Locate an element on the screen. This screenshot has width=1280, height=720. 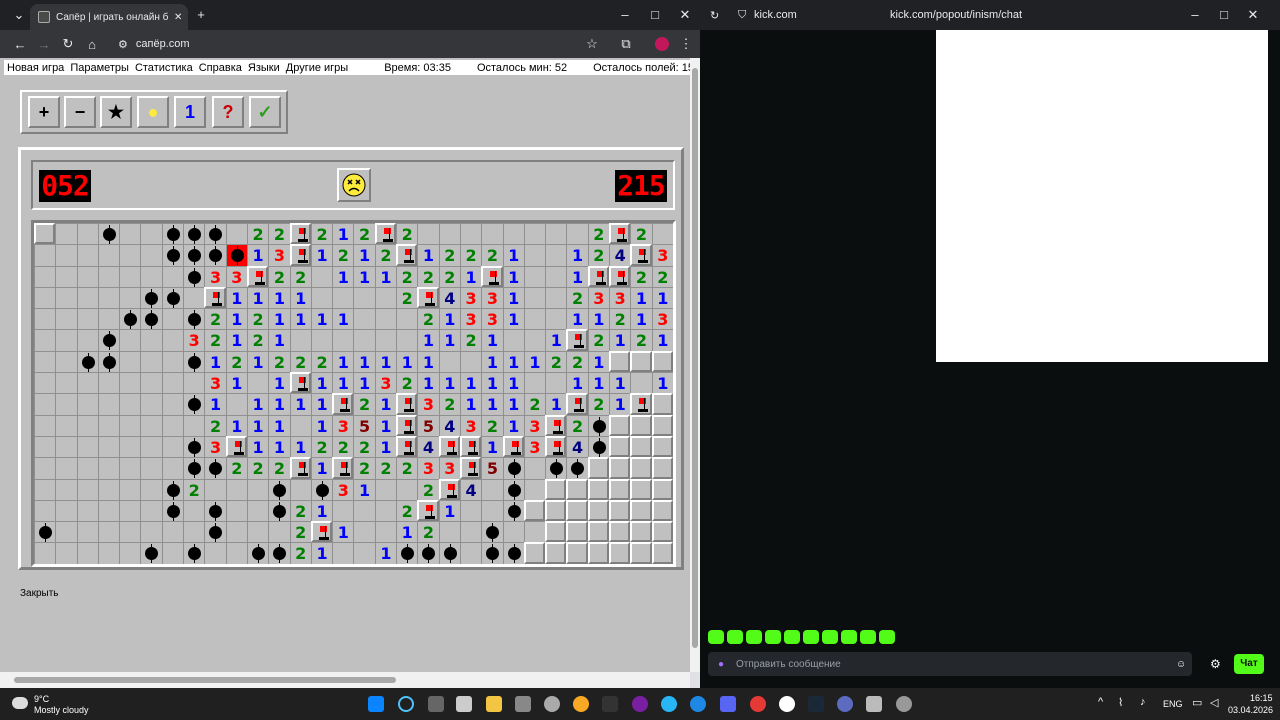
zoom-in-button: + is located at coordinates (44, 112).